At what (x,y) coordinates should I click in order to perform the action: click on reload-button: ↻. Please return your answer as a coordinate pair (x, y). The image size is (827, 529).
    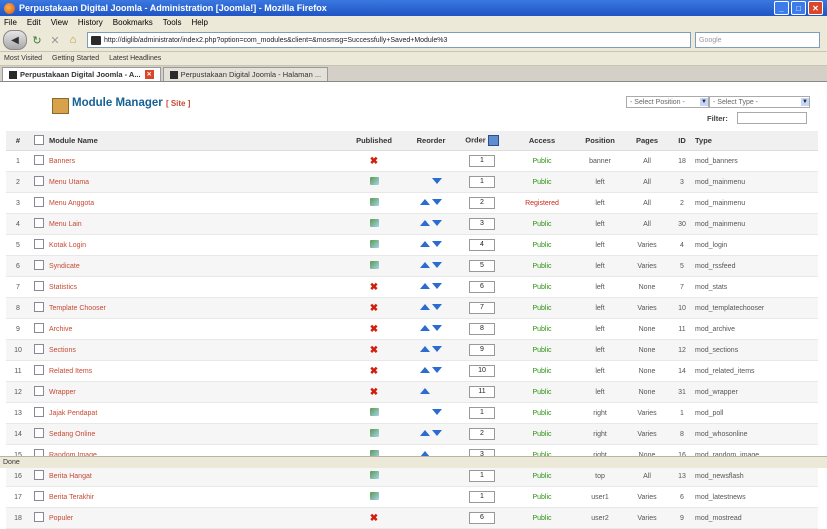
    Looking at the image, I should click on (37, 40).